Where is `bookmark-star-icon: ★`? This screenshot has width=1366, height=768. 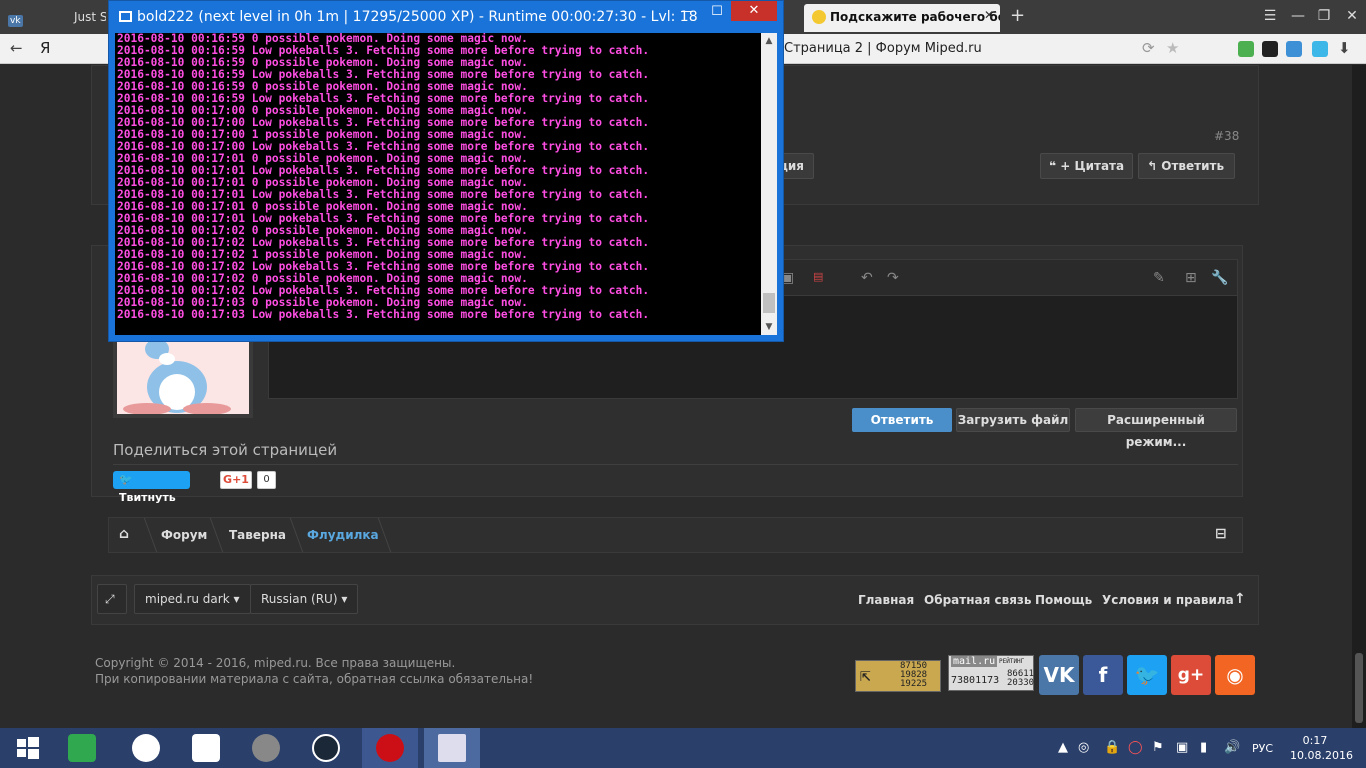 bookmark-star-icon: ★ is located at coordinates (1172, 48).